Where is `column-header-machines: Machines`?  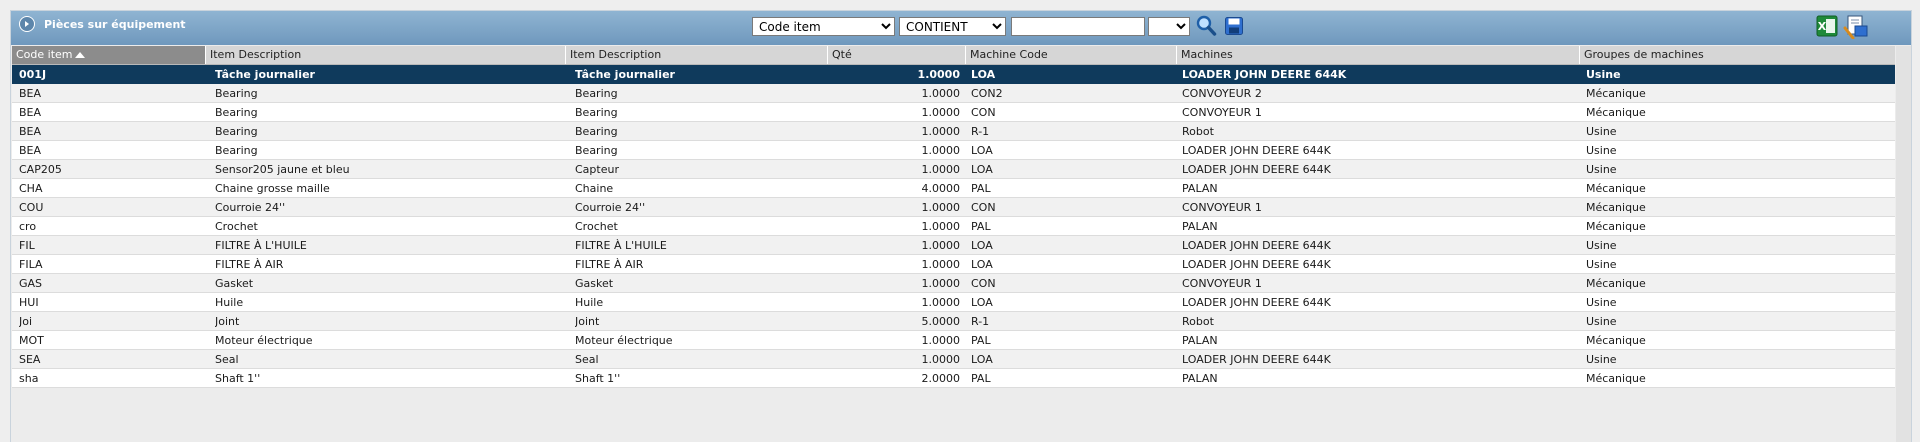 column-header-machines: Machines is located at coordinates (1377, 55).